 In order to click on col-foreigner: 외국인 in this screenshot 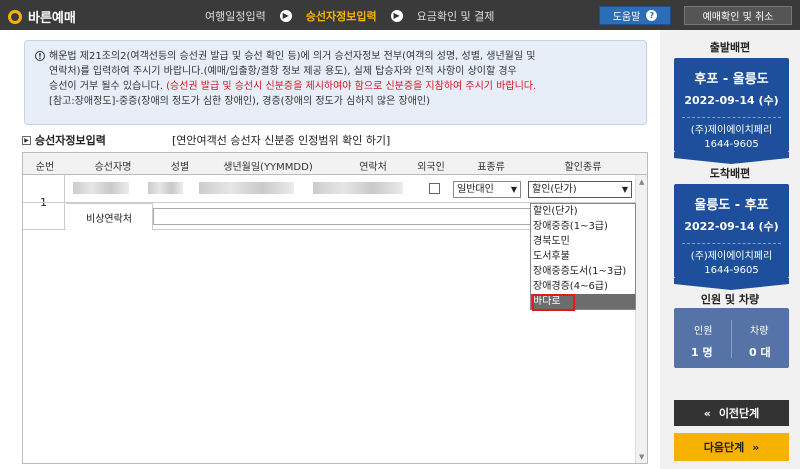, I will do `click(431, 167)`.